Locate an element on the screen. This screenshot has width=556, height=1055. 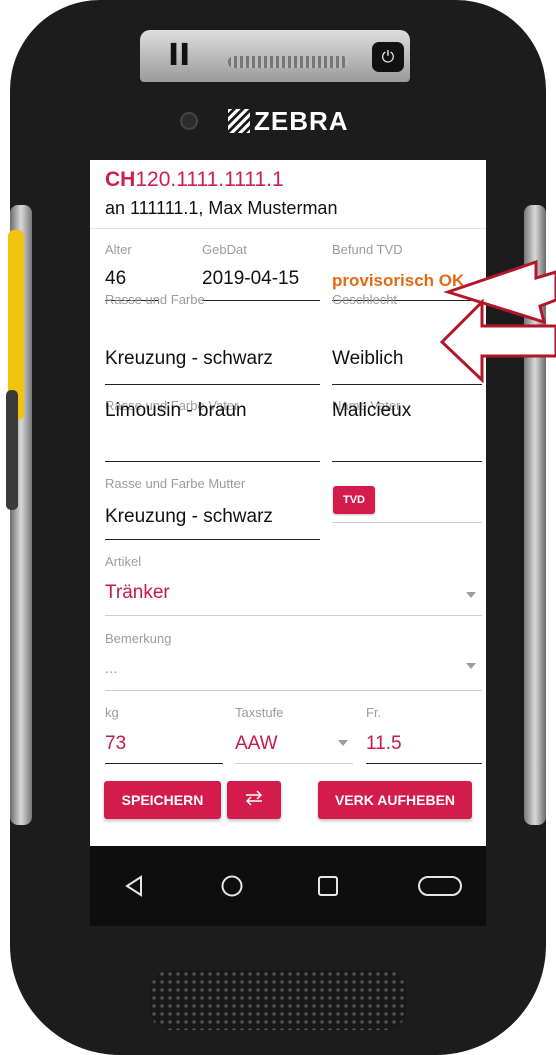
save-button: SPEICHERN is located at coordinates (162, 800).